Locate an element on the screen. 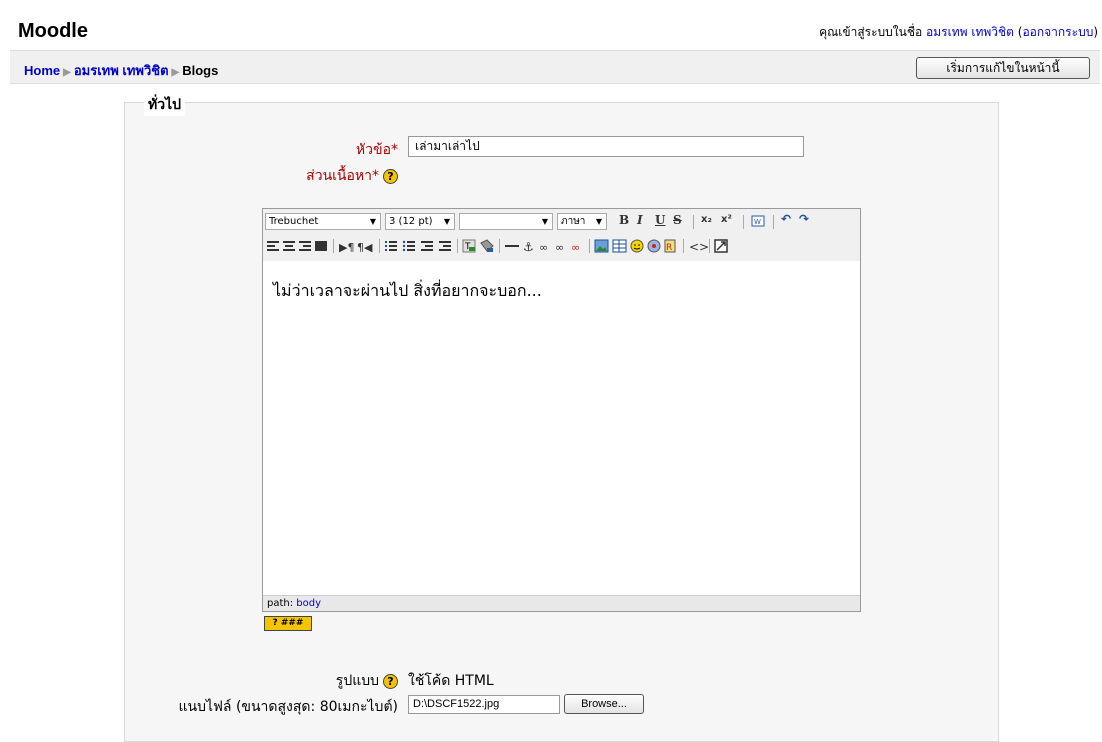 The width and height of the screenshot is (1102, 742). outdent-icon is located at coordinates (427, 246).